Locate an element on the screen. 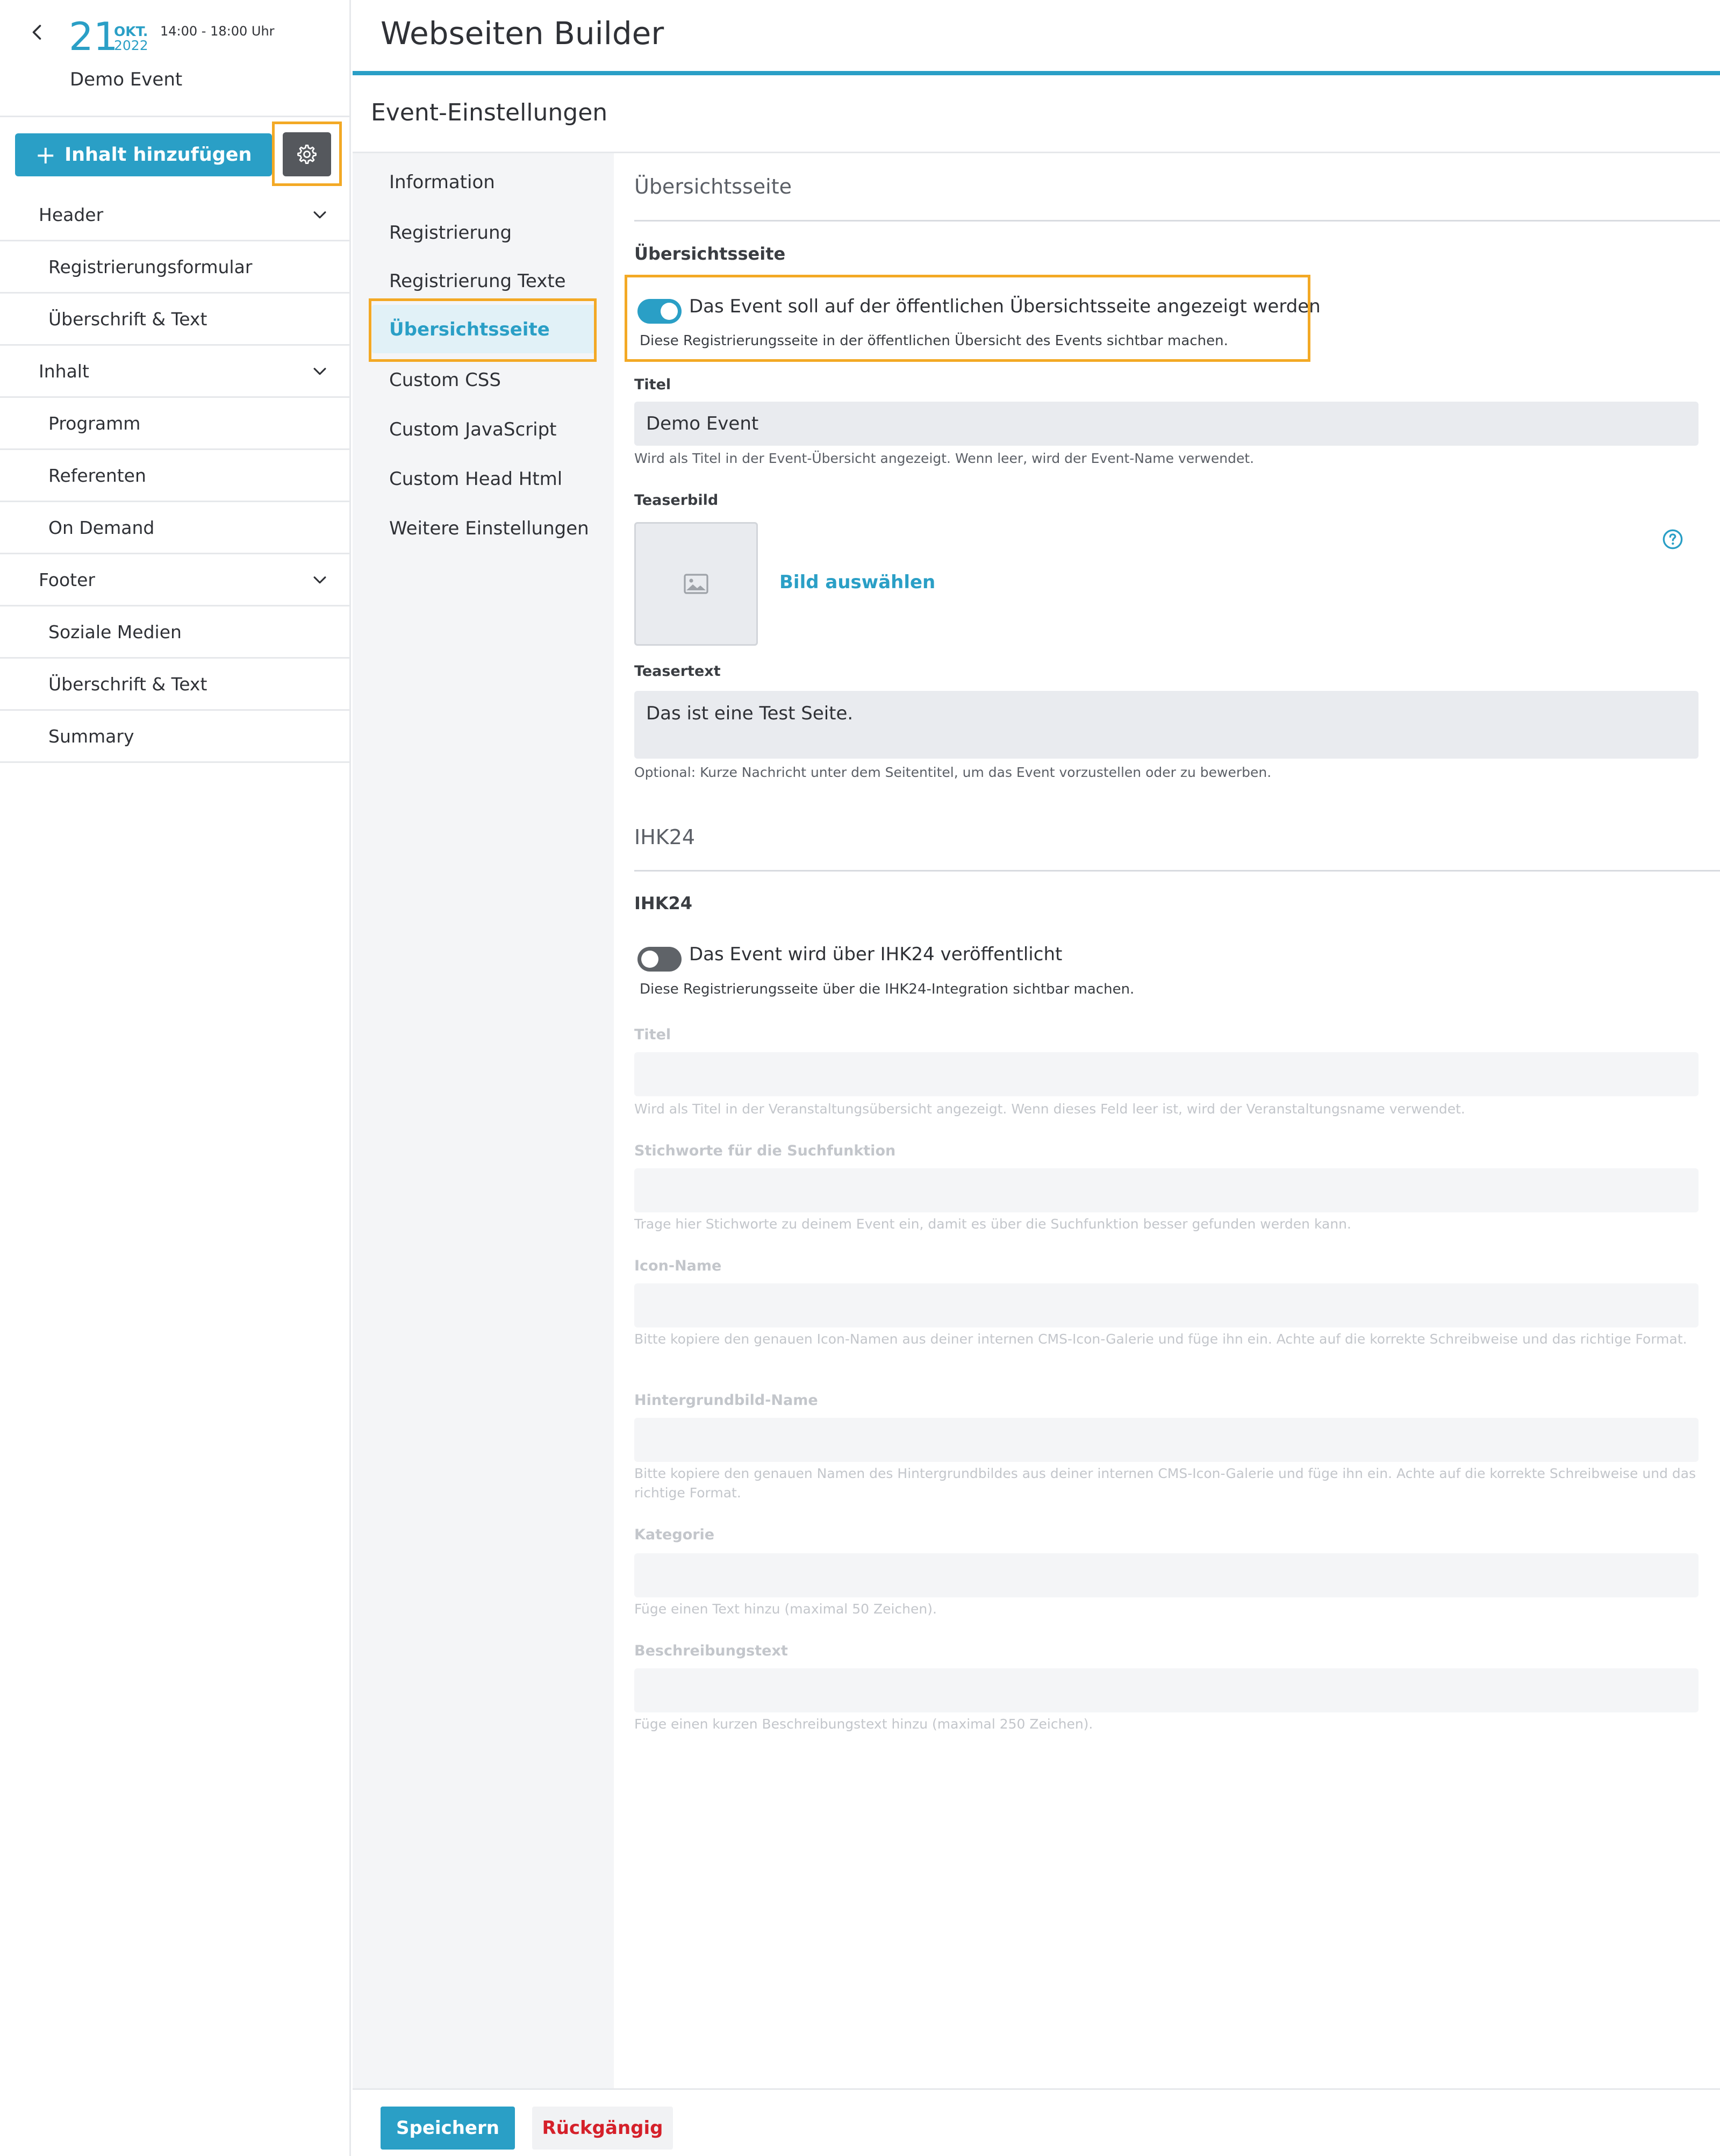 This screenshot has height=2156, width=1720. plus-icon: + is located at coordinates (45, 154).